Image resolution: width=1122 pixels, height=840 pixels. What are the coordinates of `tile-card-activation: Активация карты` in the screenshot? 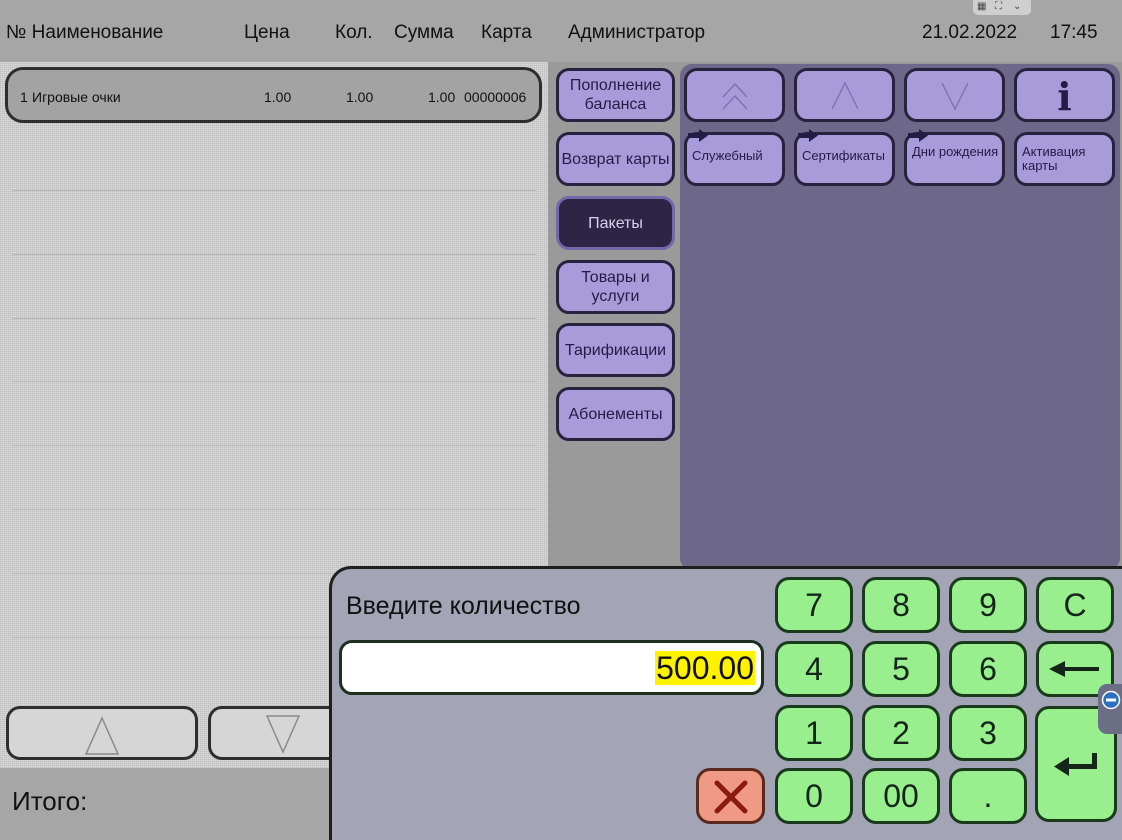 It's located at (1064, 159).